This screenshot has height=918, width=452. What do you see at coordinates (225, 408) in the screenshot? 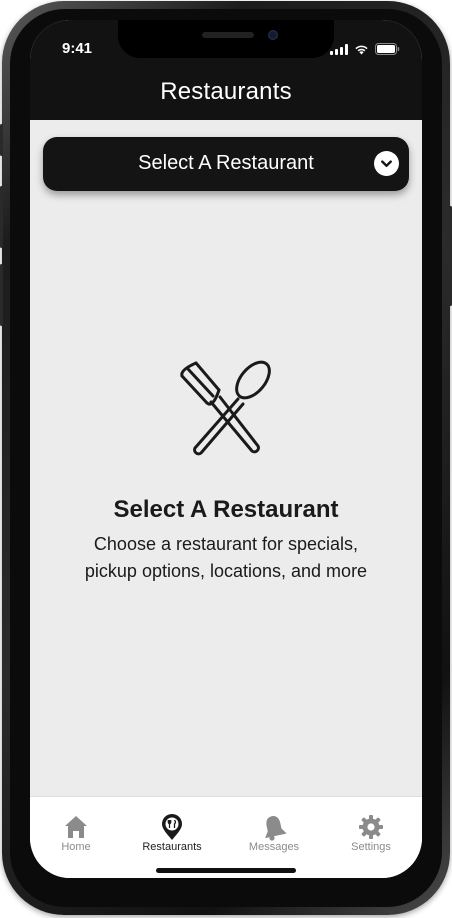
I see `fork-spoon-icon` at bounding box center [225, 408].